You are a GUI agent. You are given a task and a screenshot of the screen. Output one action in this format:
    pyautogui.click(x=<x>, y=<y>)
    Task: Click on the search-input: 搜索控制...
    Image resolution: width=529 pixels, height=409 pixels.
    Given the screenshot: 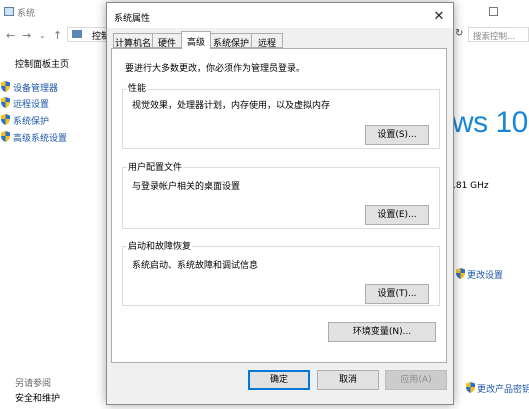 What is the action you would take?
    pyautogui.click(x=498, y=34)
    